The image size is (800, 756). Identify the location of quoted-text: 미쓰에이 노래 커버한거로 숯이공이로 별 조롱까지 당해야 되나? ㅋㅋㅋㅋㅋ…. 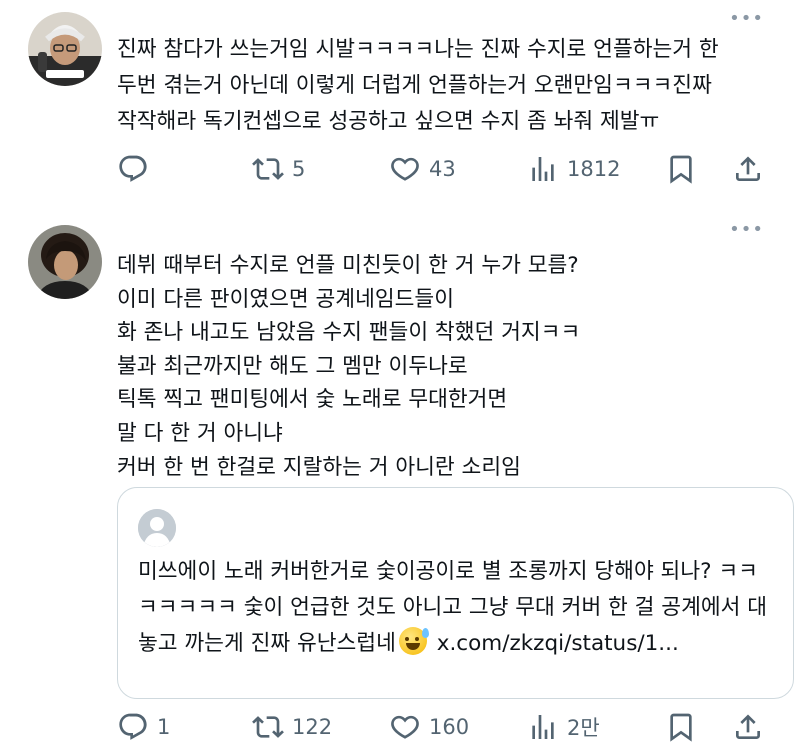
(456, 608).